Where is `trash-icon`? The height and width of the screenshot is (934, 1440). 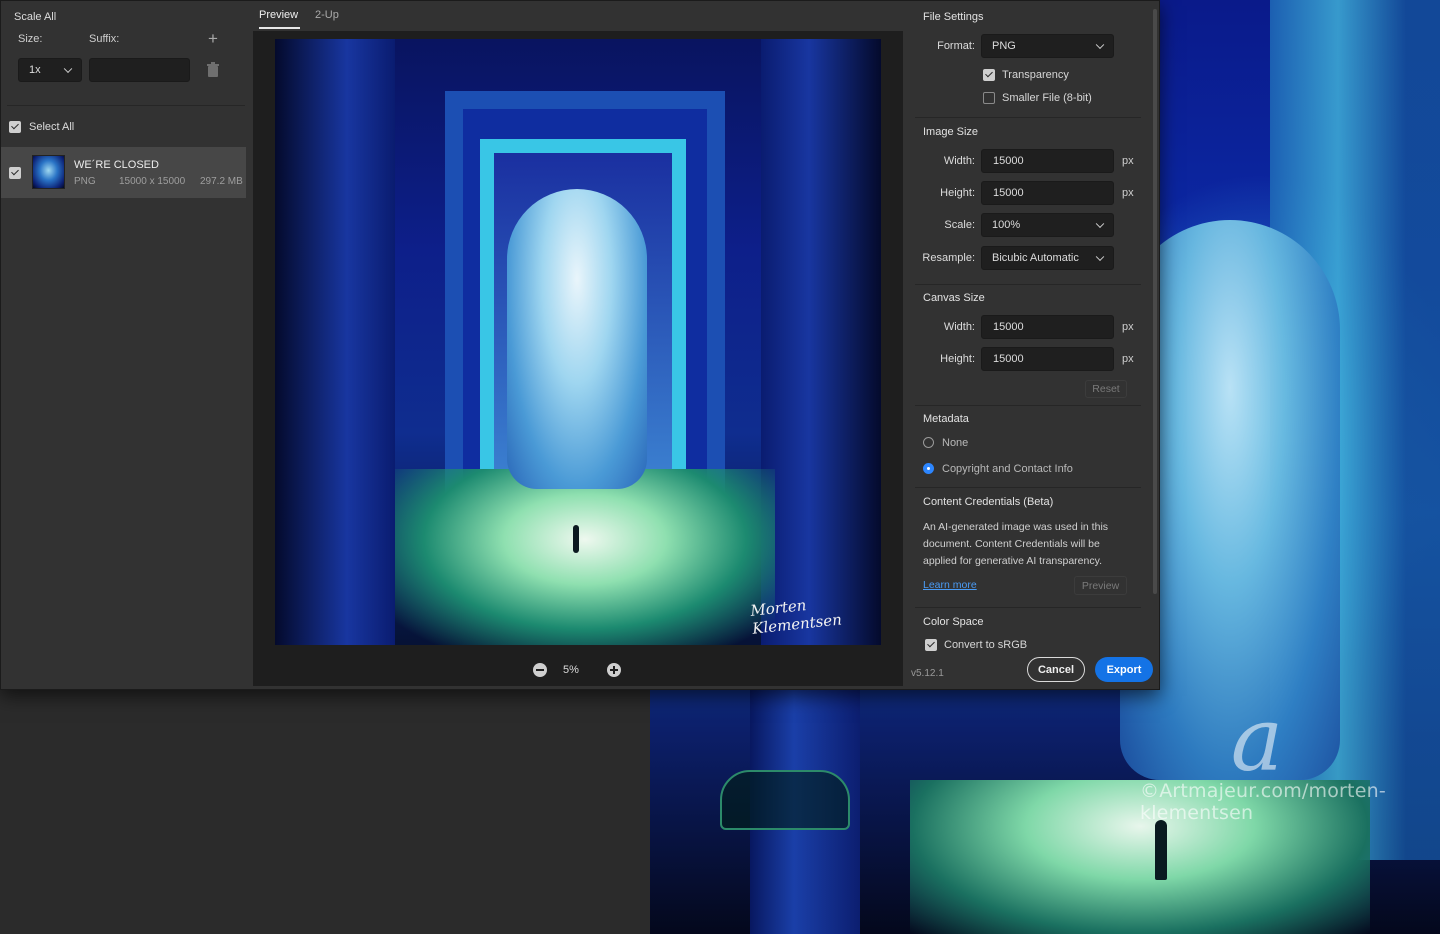
trash-icon is located at coordinates (213, 70).